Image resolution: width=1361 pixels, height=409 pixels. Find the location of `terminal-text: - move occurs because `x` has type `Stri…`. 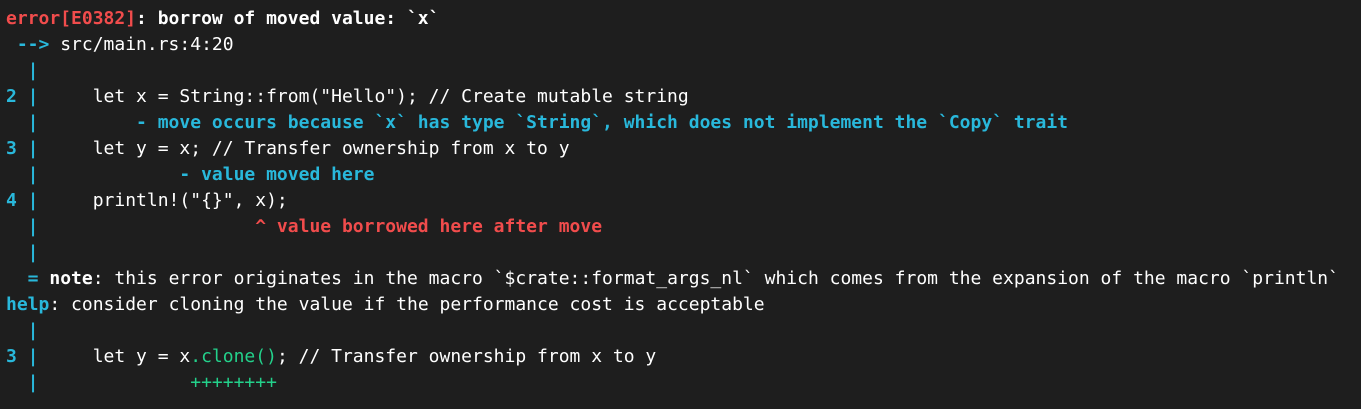

terminal-text: - move occurs because `x` has type `Stri… is located at coordinates (553, 122).